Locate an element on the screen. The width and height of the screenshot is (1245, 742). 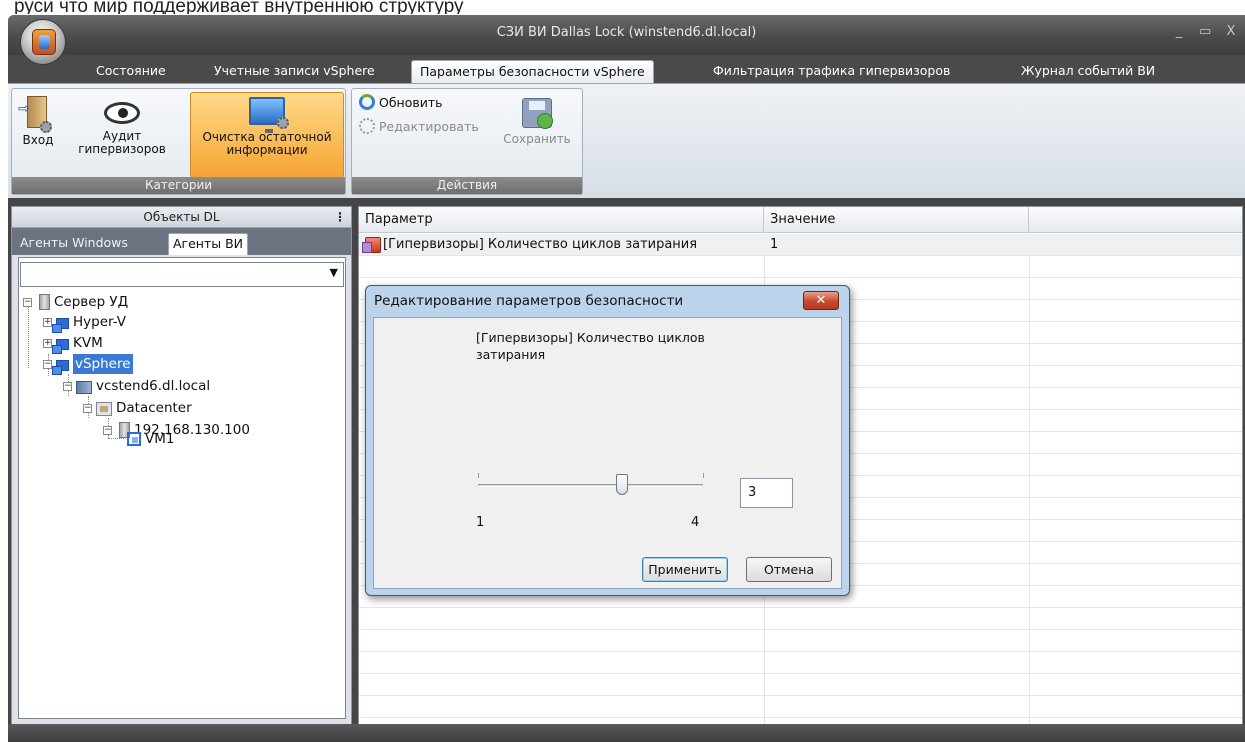
objects-pane-title: Объекты DL is located at coordinates (181, 217).